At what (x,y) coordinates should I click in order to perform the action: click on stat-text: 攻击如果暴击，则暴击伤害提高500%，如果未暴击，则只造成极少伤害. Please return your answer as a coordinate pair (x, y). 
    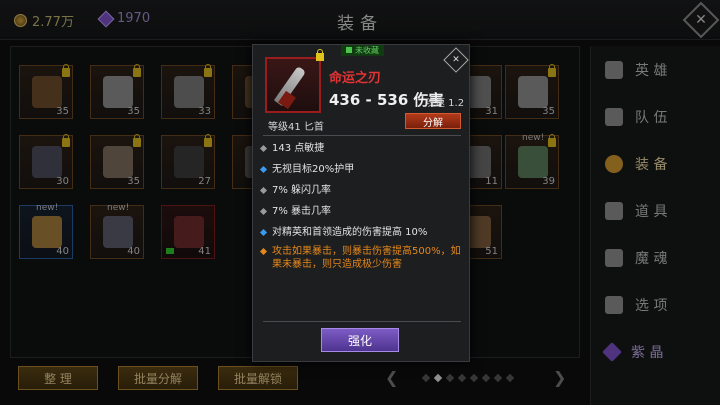
    Looking at the image, I should click on (366, 258).